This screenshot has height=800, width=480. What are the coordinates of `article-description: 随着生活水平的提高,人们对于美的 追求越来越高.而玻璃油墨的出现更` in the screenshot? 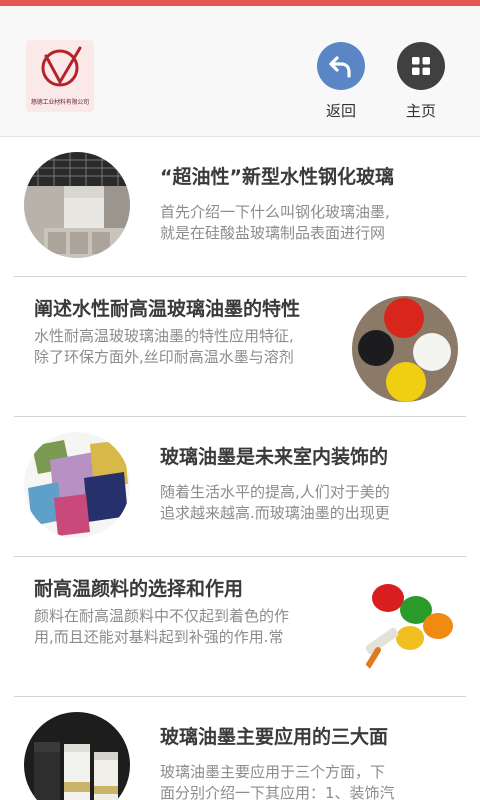 It's located at (275, 502).